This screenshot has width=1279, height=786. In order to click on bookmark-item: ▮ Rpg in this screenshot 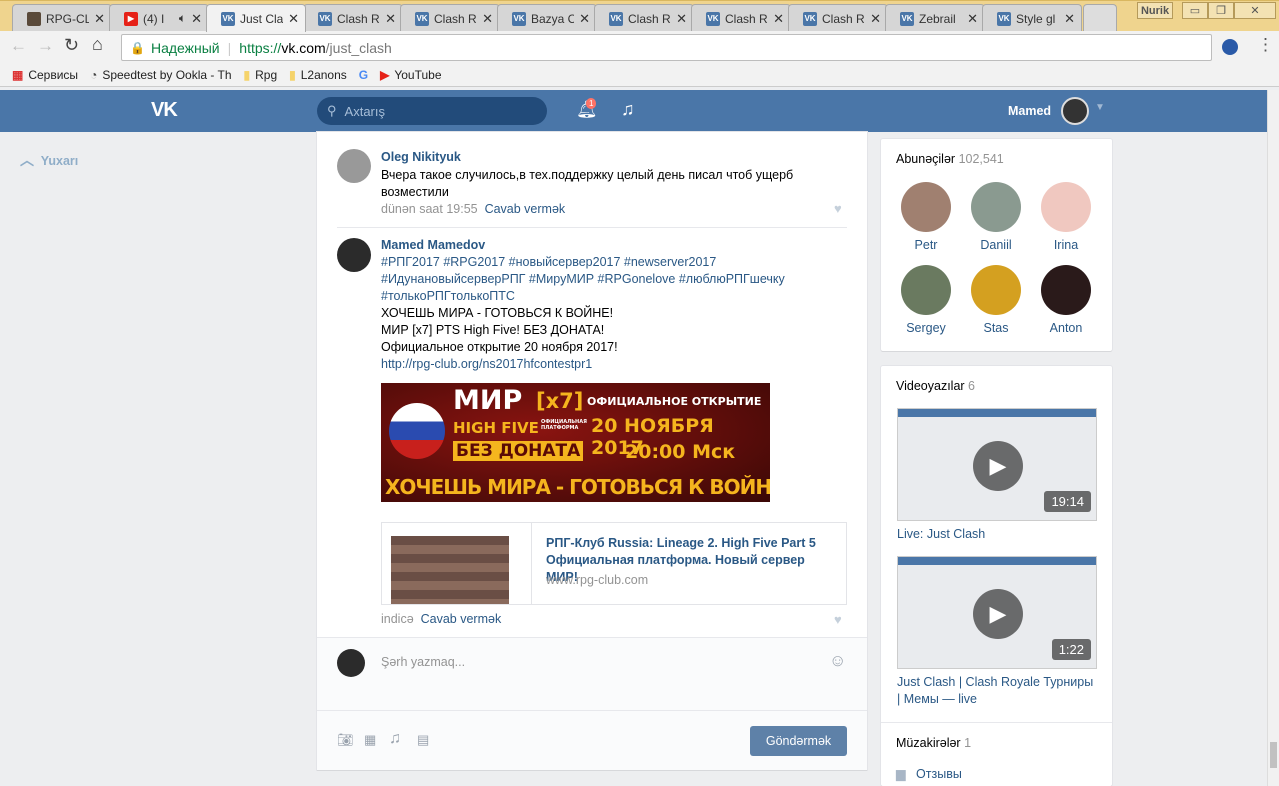, I will do `click(261, 75)`.